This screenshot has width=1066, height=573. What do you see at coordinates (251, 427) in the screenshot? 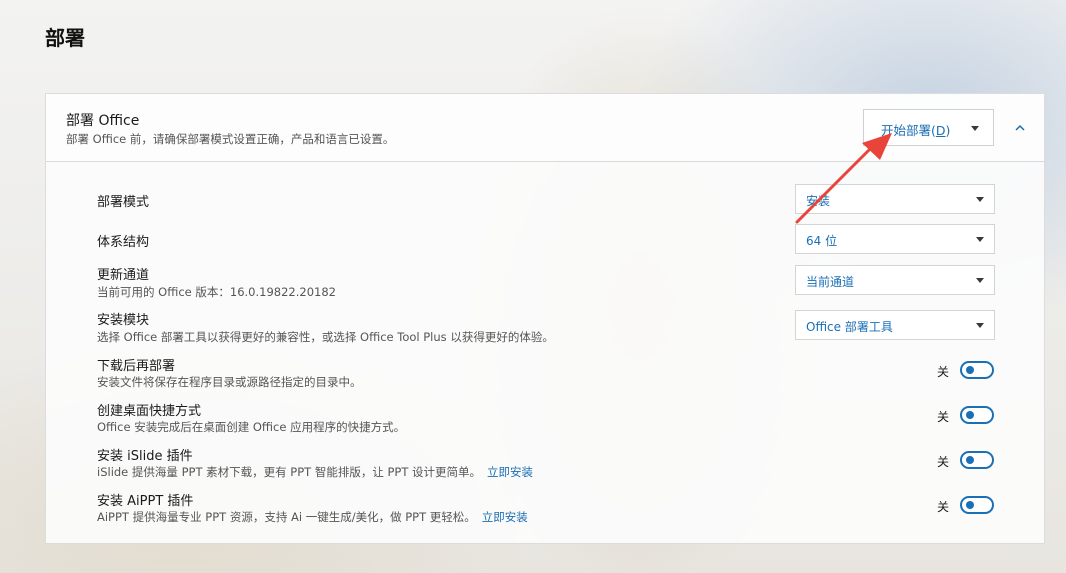
I see `desktop-shortcut-description: Office 安装完成后在桌面创建 Office 应用程序的快捷方式。` at bounding box center [251, 427].